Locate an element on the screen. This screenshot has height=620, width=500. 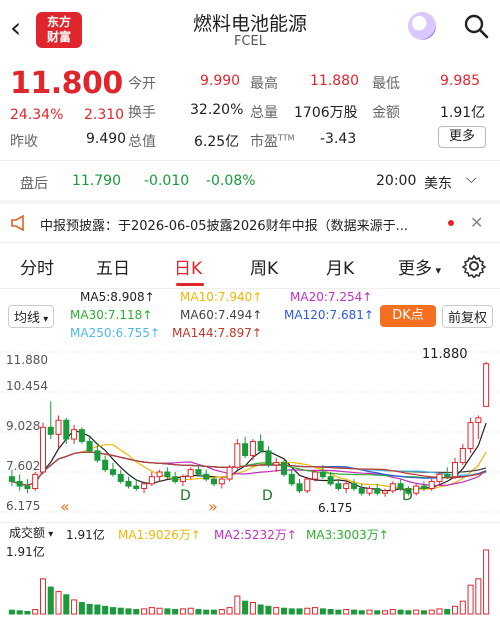
after-hours-time: 20:00 is located at coordinates (396, 181).